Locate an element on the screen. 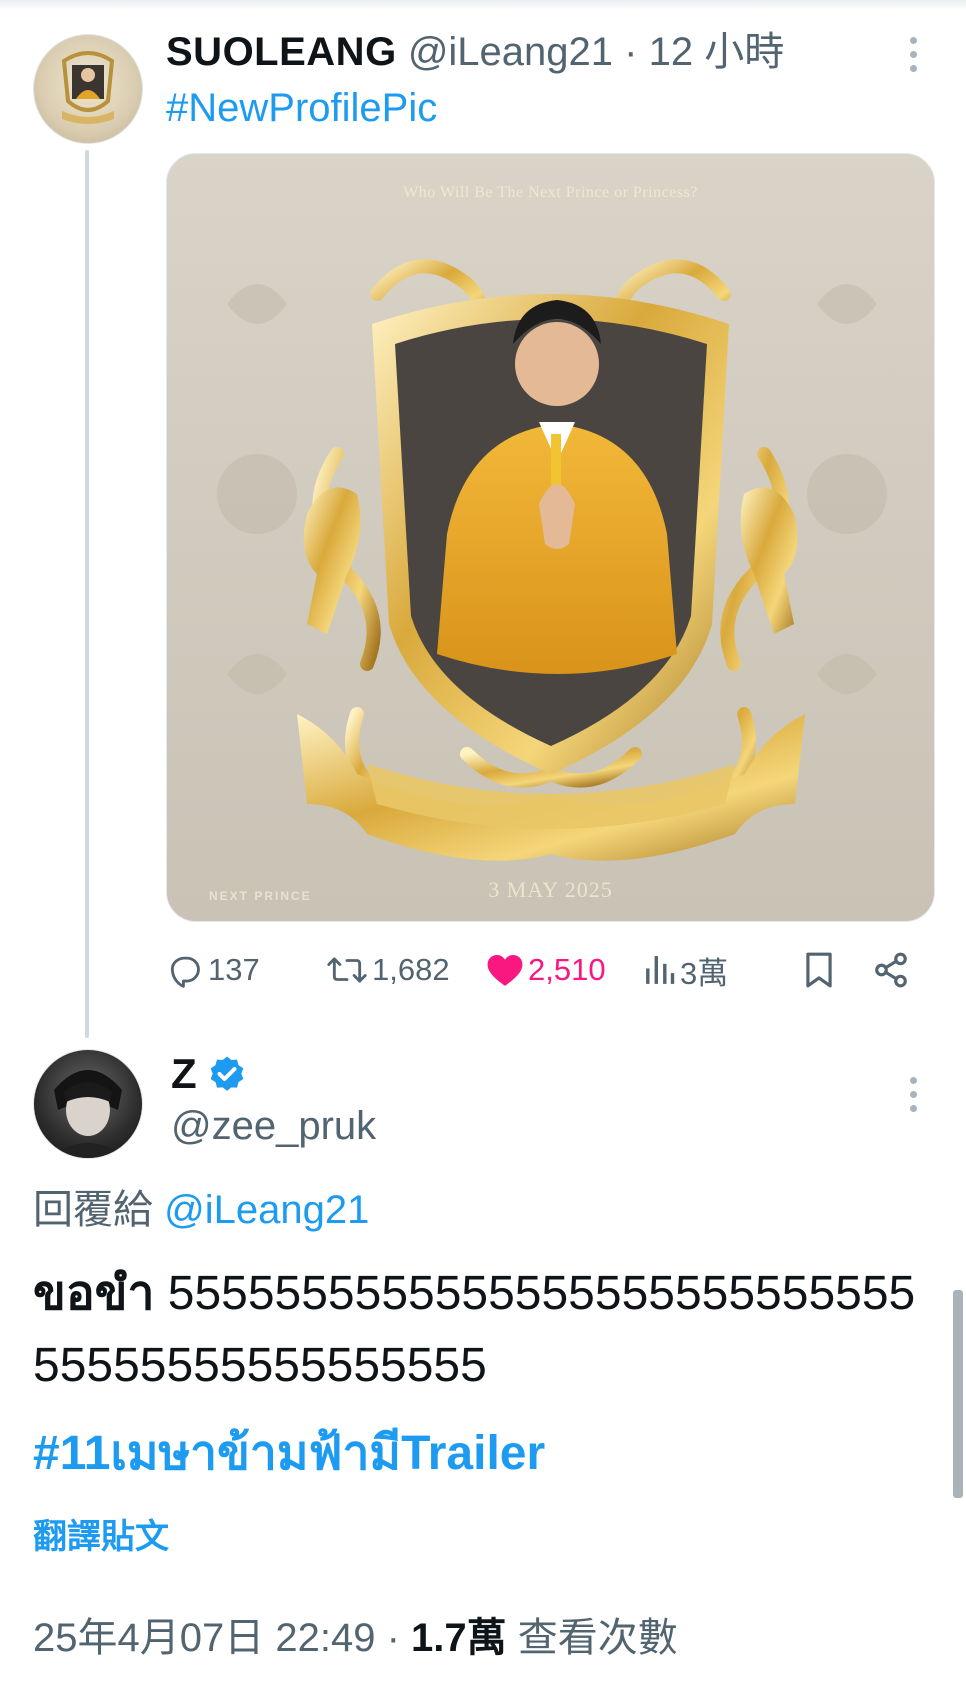 Image resolution: width=966 pixels, height=1695 pixels. tweet1-header: SUOLEANG @iLeang21 · 12 小時 is located at coordinates (475, 52).